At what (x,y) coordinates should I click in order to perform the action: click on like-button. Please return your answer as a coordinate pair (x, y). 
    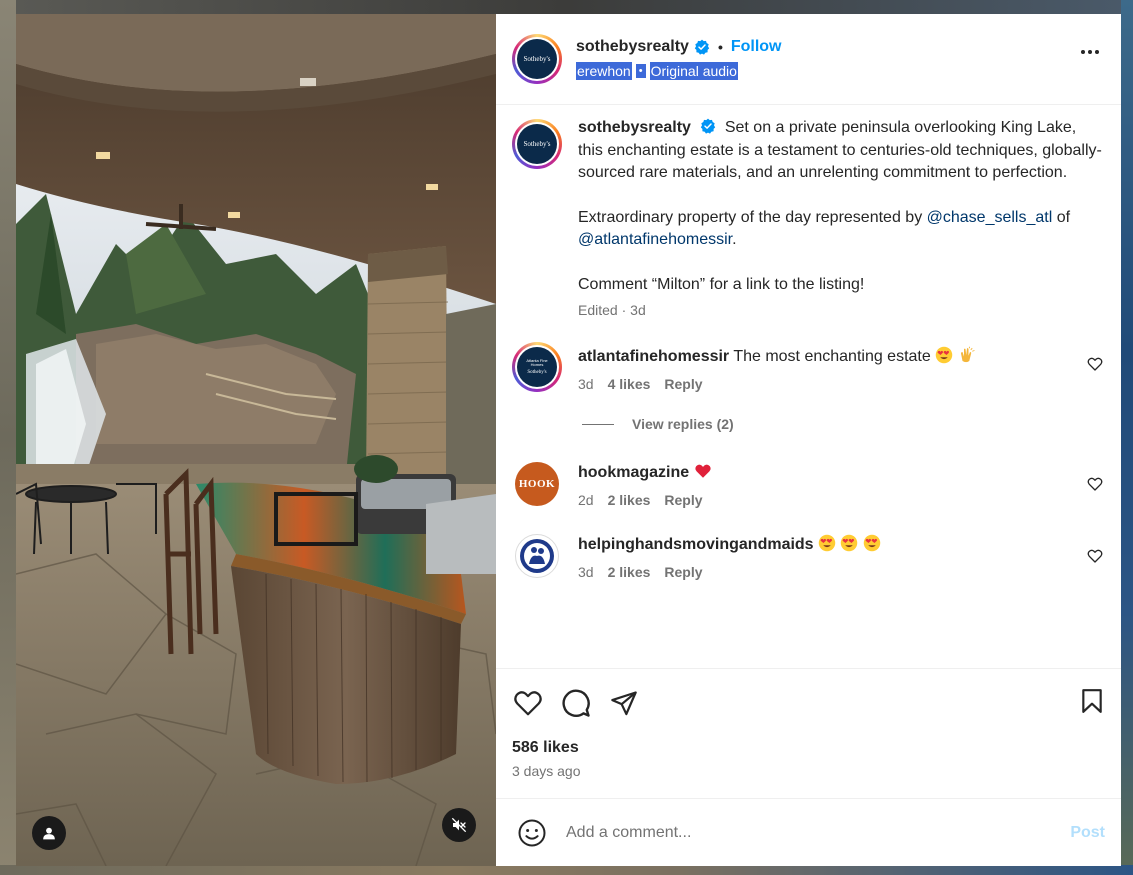
    Looking at the image, I should click on (528, 703).